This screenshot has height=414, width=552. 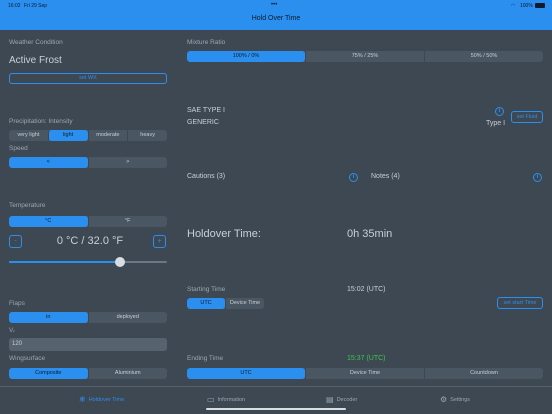 I want to click on start-option-utc: UTC, so click(x=206, y=303).